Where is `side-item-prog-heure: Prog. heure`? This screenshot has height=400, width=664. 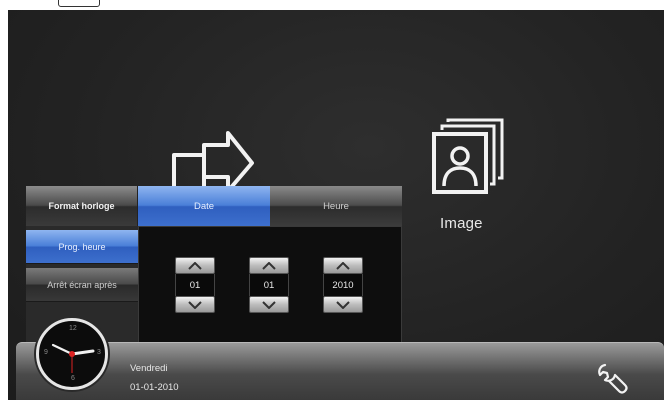
side-item-prog-heure: Prog. heure is located at coordinates (82, 247).